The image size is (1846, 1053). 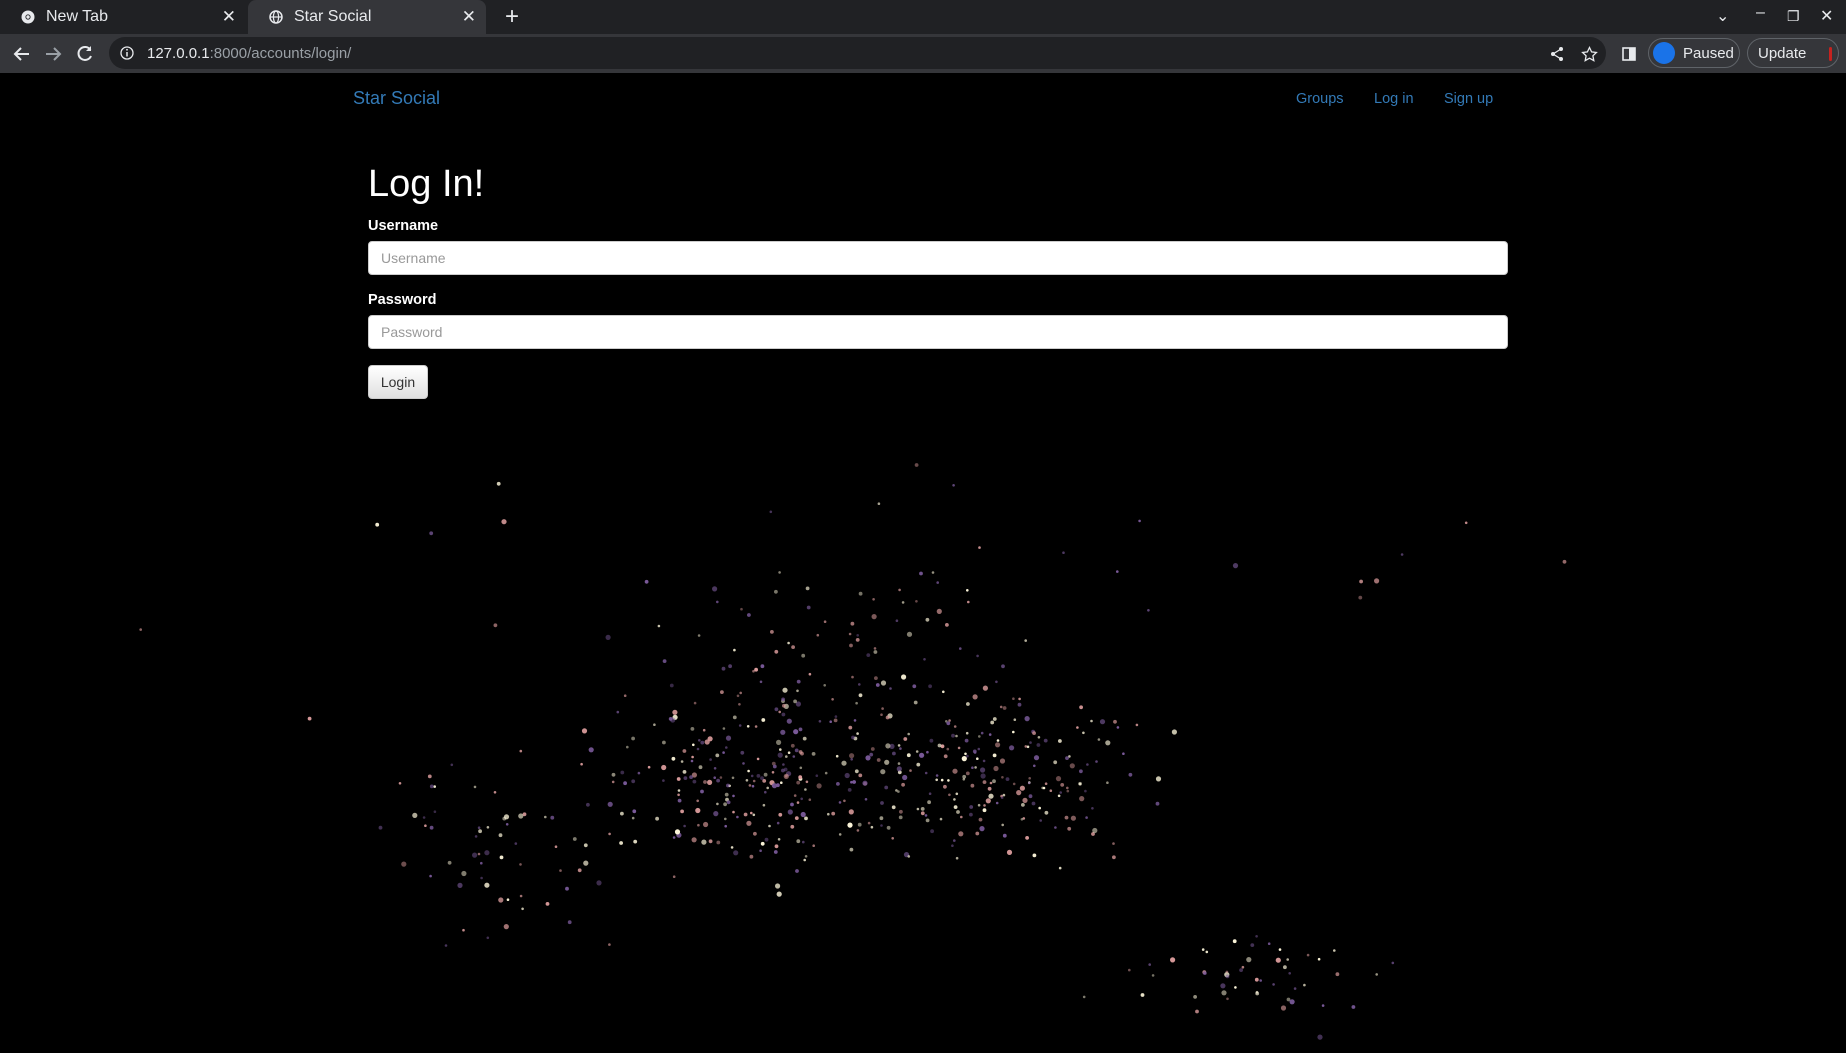 What do you see at coordinates (1694, 53) in the screenshot?
I see `profile-button: Paused` at bounding box center [1694, 53].